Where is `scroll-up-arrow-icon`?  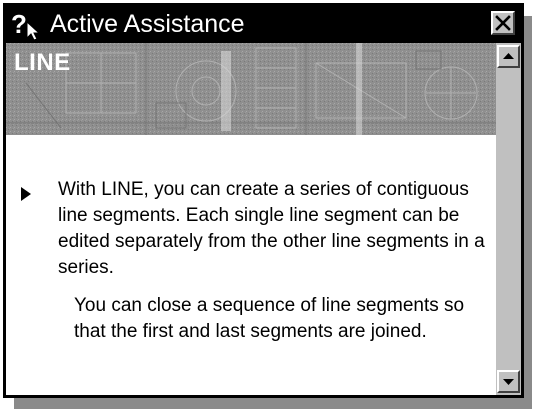 scroll-up-arrow-icon is located at coordinates (508, 56).